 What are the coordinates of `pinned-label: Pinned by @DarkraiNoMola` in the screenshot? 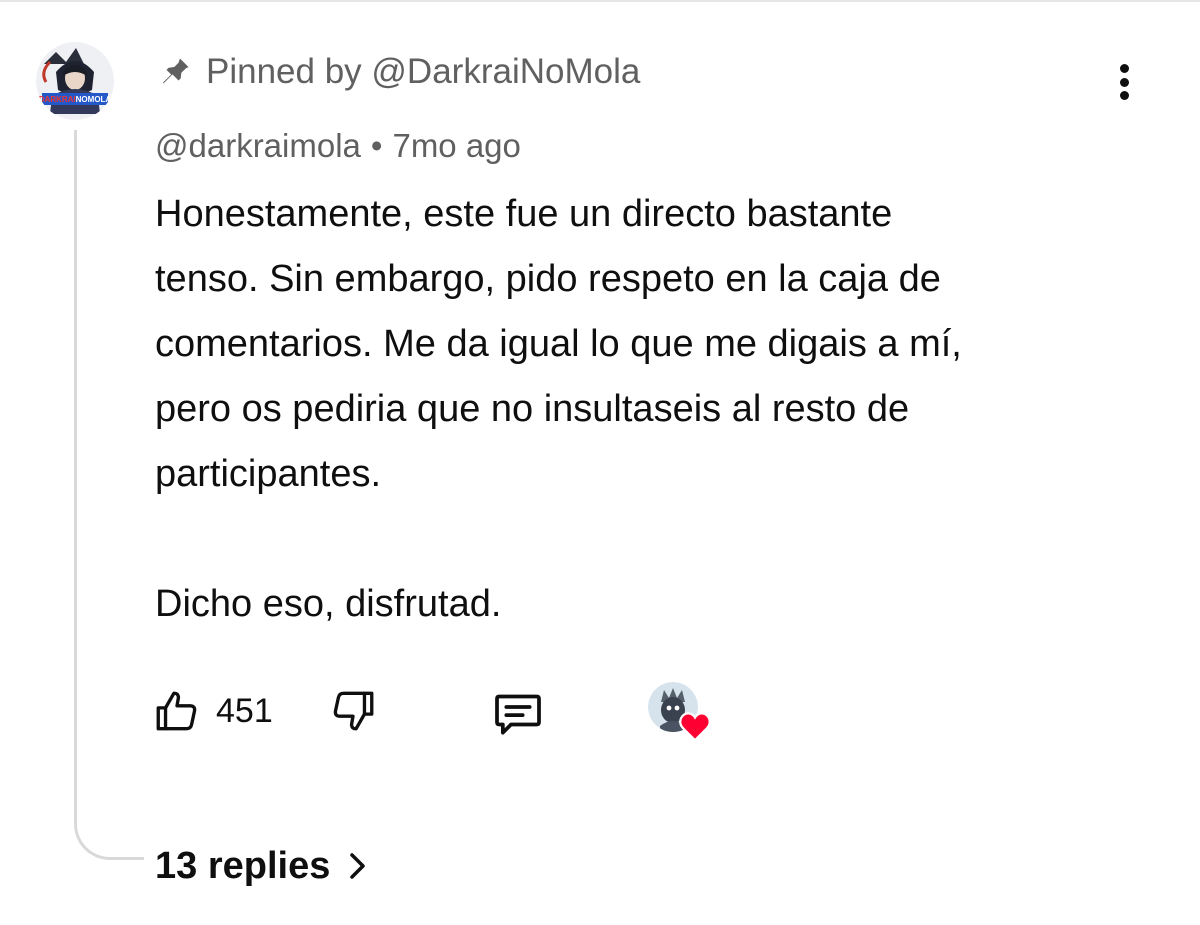 It's located at (399, 72).